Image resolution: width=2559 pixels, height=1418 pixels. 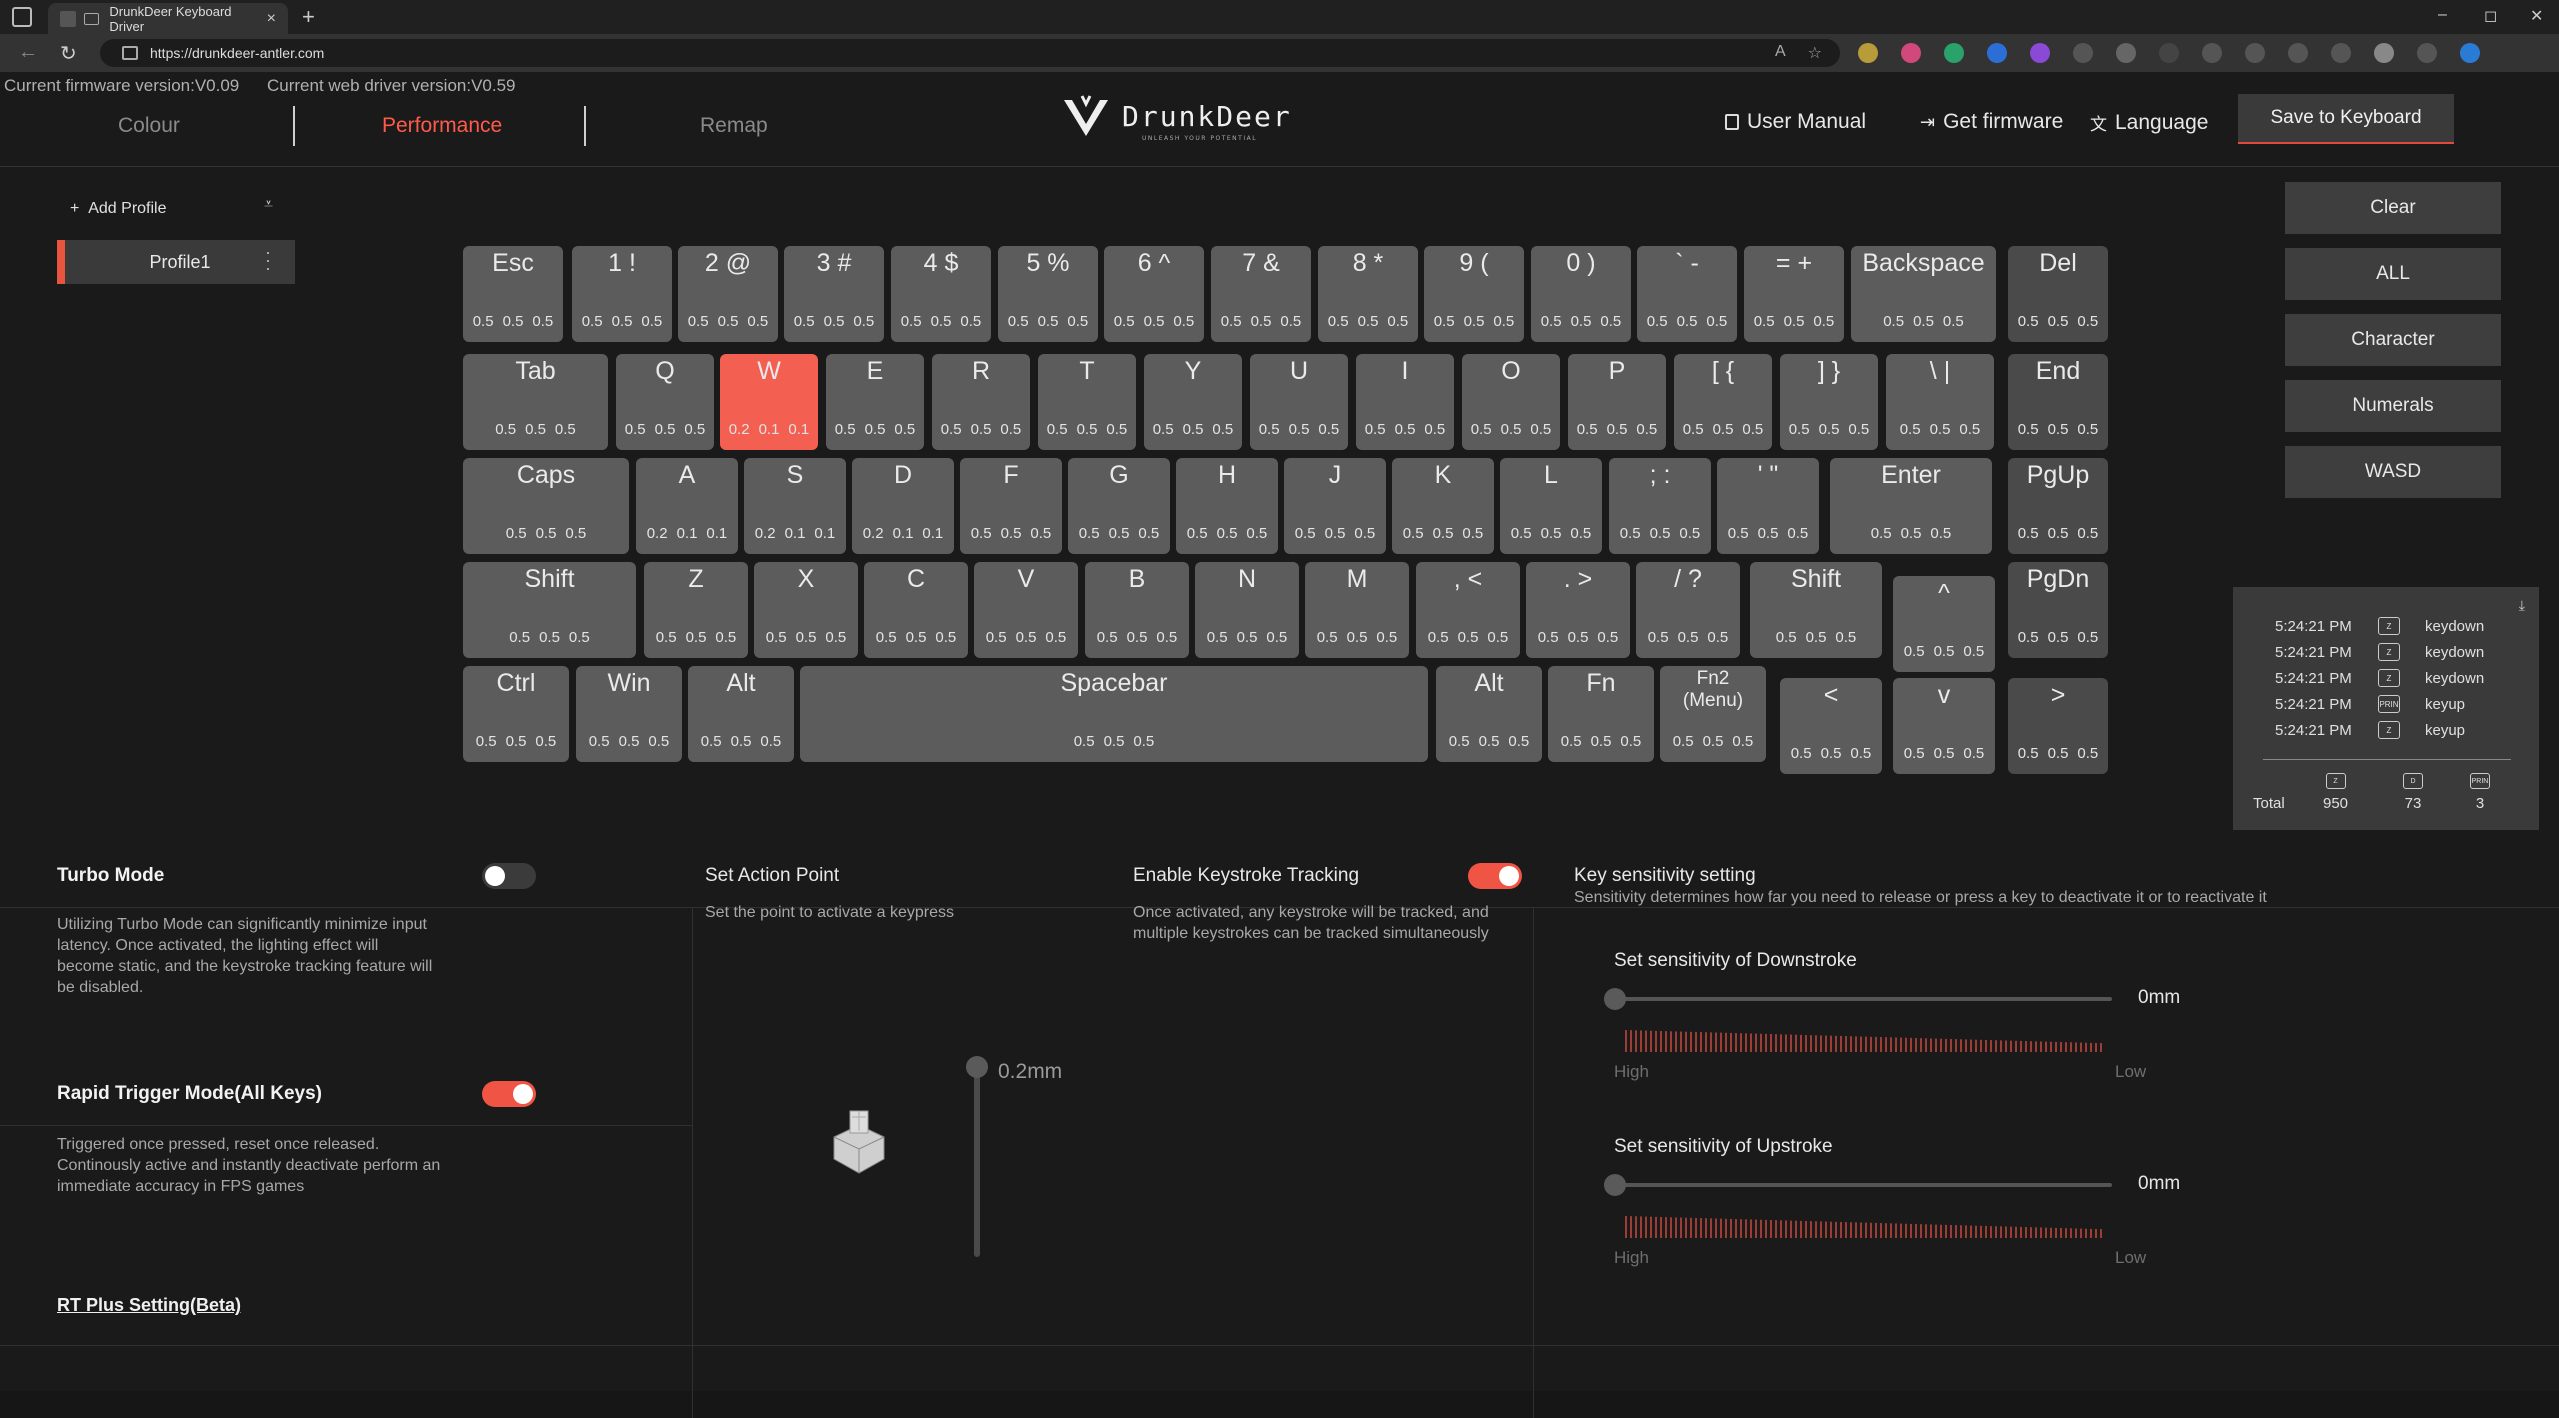 I want to click on tab-performance: Performance, so click(x=442, y=126).